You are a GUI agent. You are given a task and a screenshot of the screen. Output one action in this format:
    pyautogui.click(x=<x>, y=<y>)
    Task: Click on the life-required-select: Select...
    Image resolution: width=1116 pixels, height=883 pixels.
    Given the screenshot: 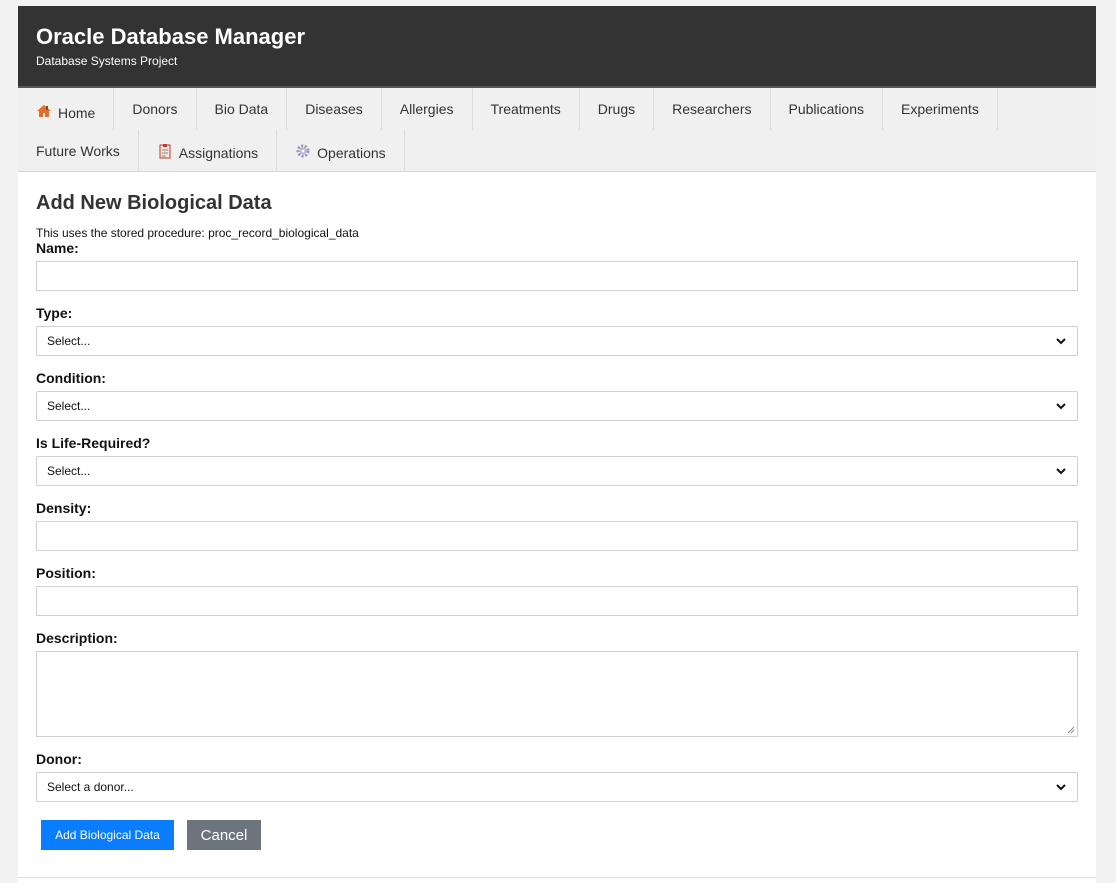 What is the action you would take?
    pyautogui.click(x=557, y=471)
    